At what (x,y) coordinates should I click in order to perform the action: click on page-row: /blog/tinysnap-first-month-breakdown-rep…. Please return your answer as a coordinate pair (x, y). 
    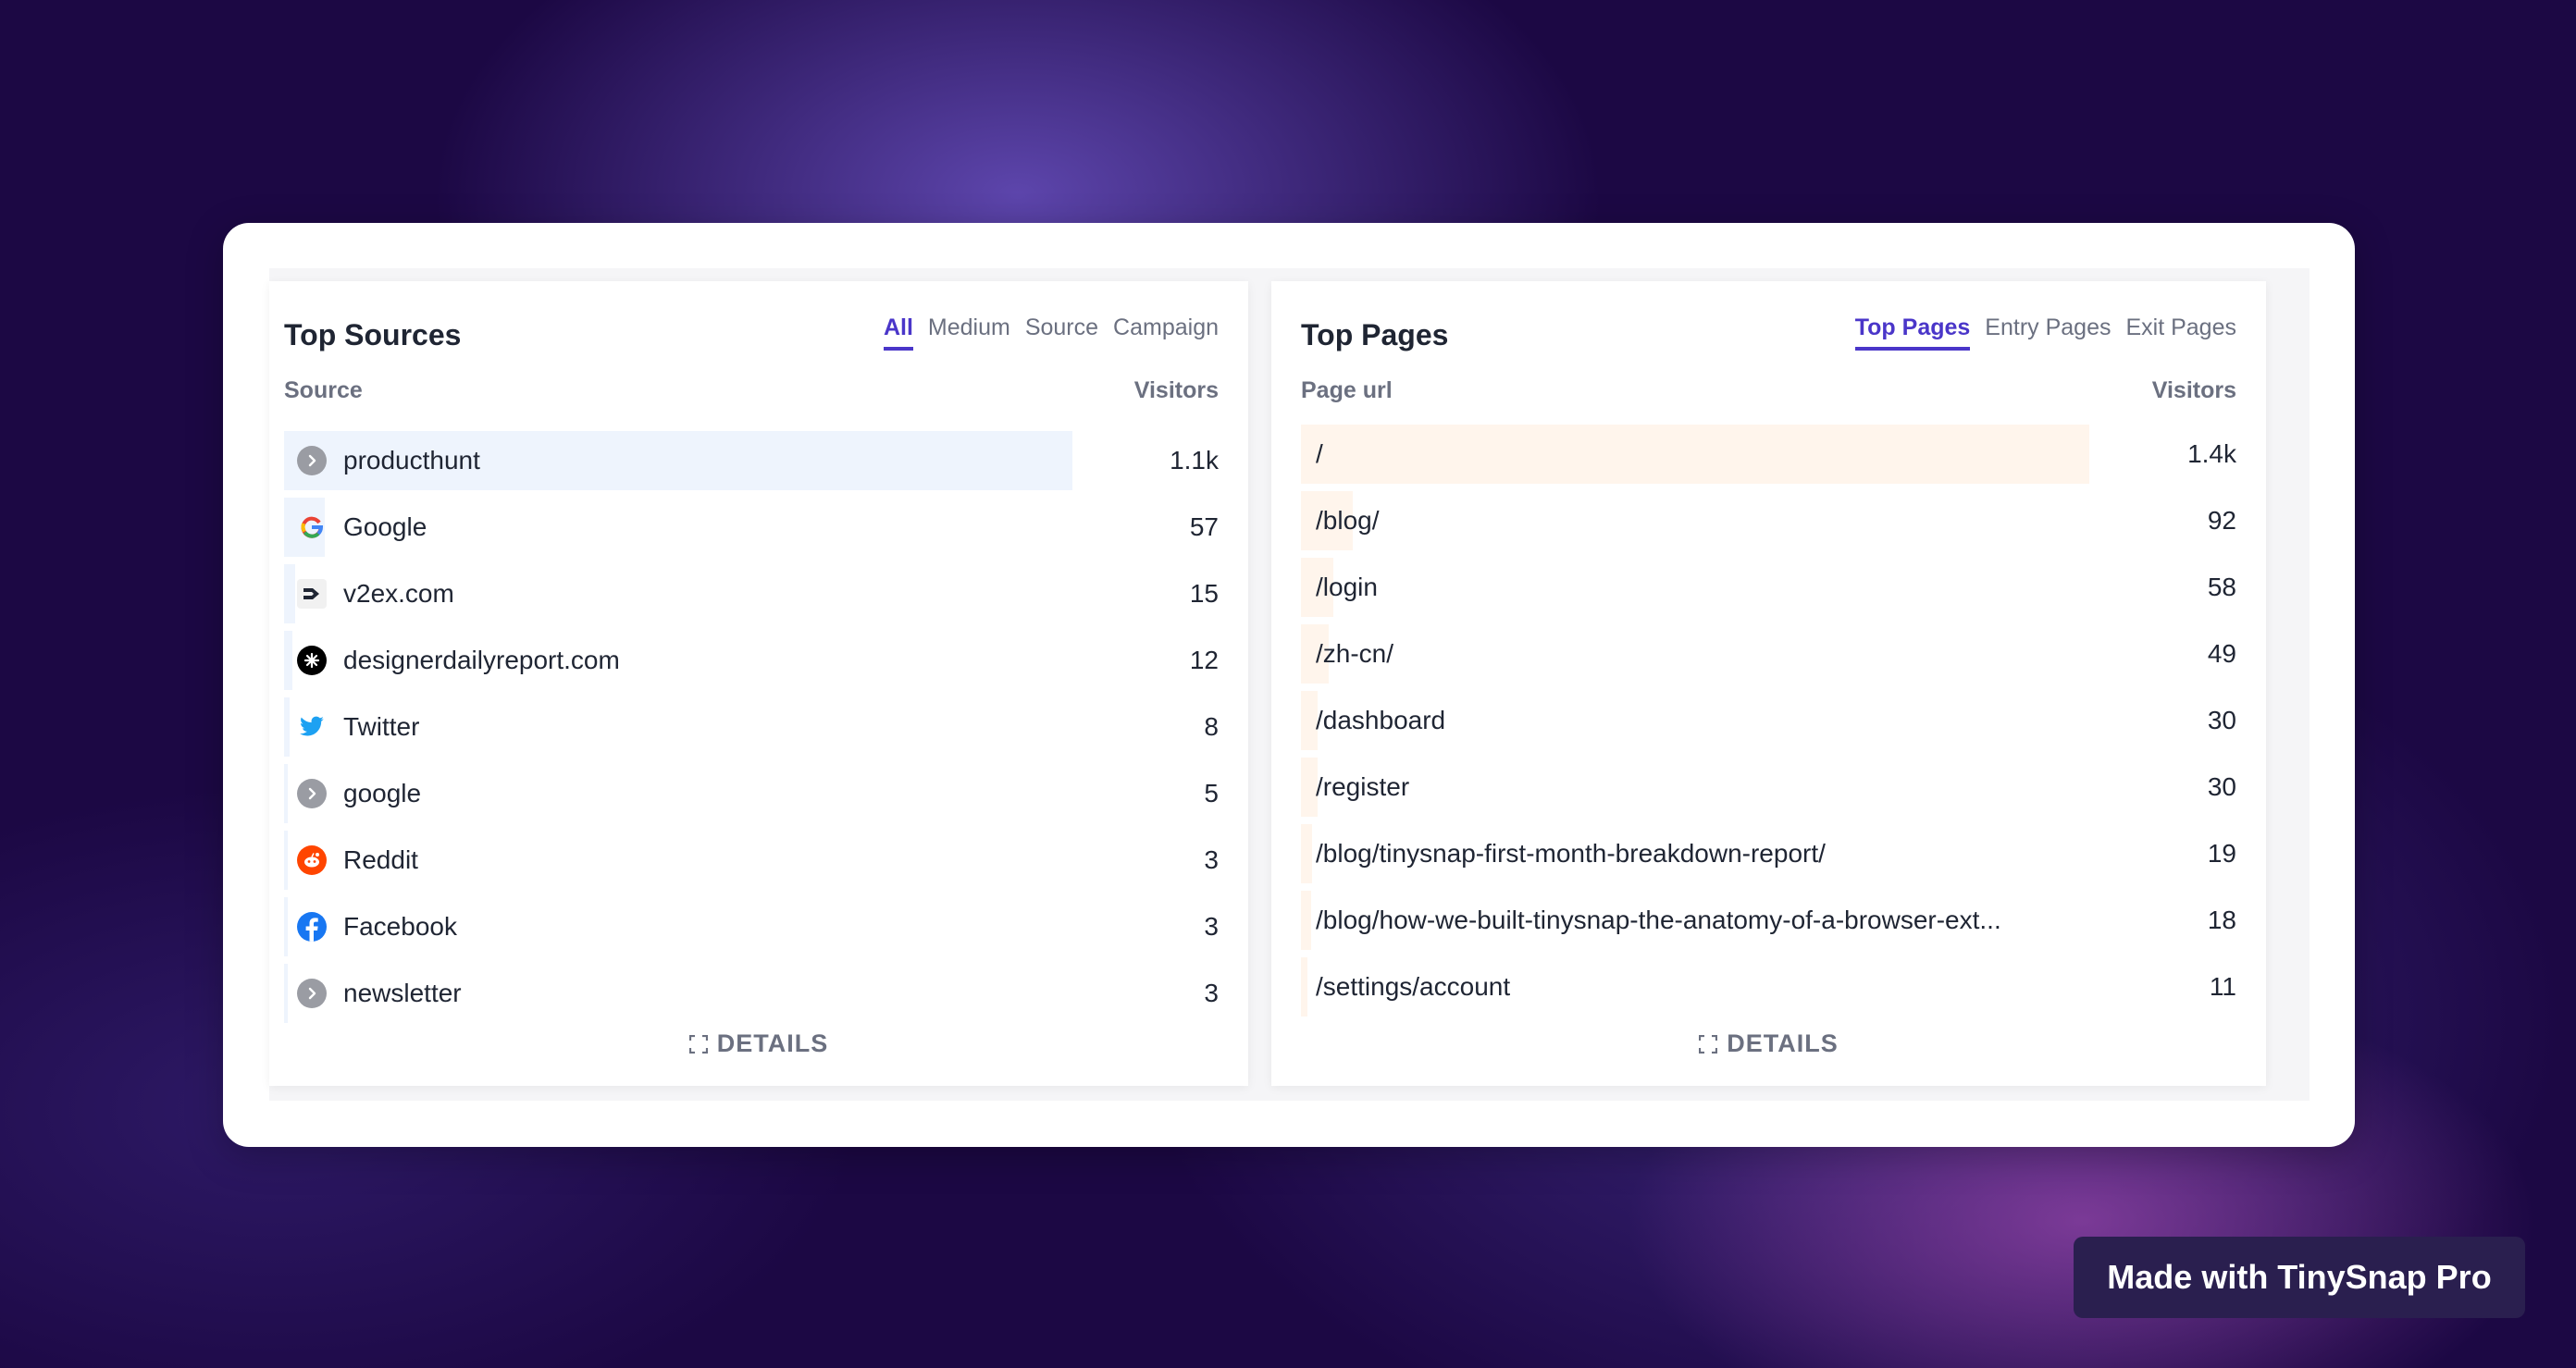
    Looking at the image, I should click on (1769, 853).